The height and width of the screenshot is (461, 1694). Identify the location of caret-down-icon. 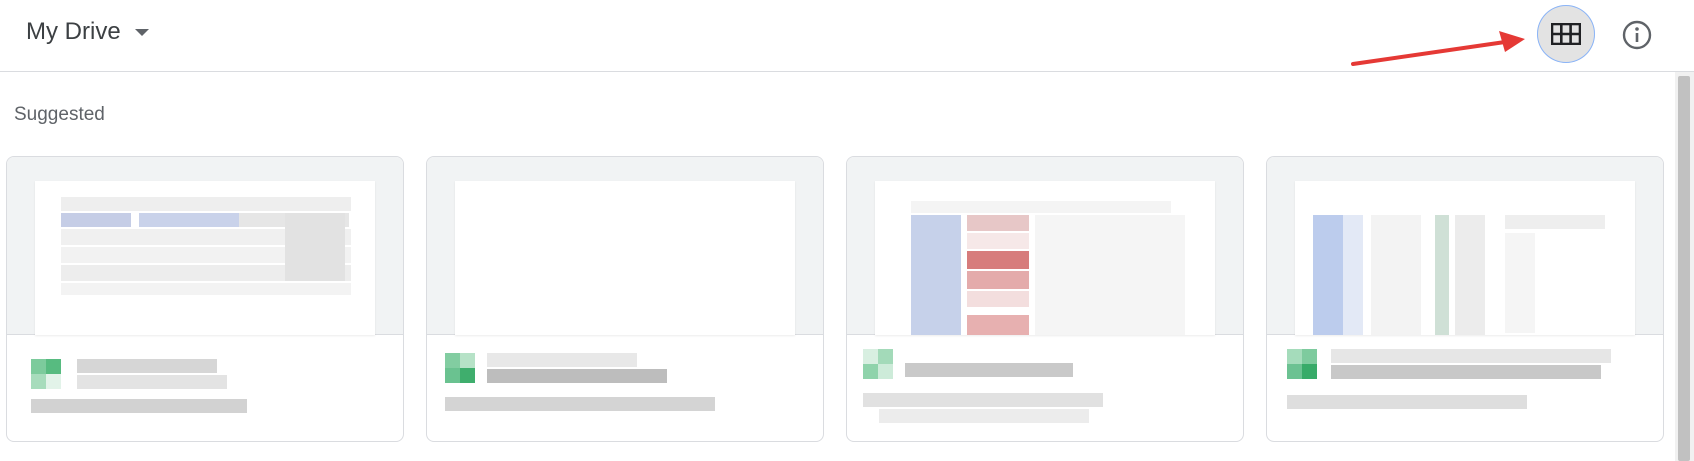
(141, 32).